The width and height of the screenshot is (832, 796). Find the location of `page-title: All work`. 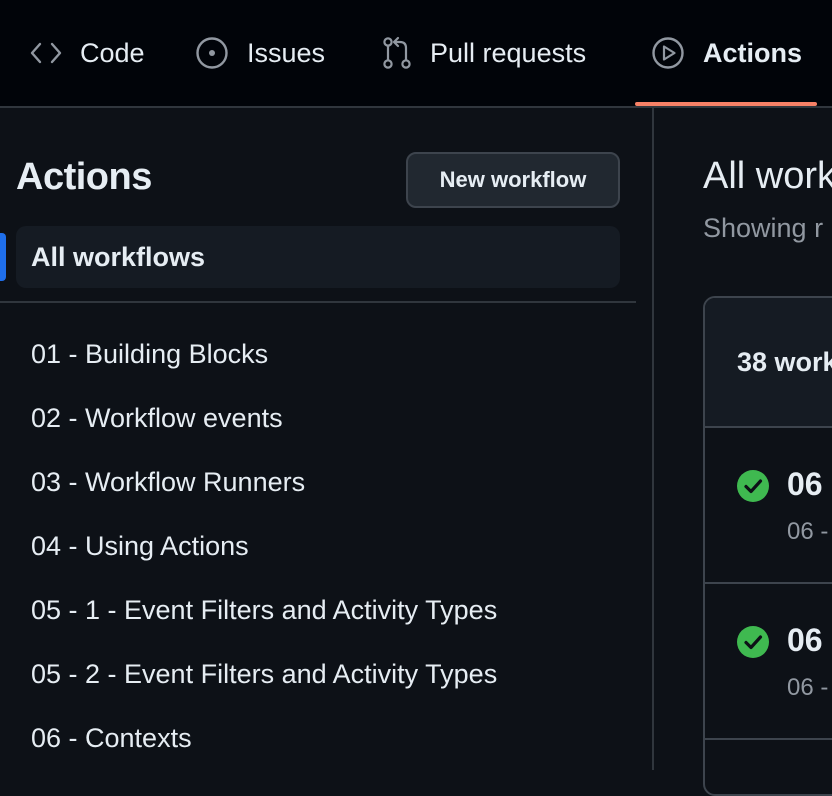

page-title: All work is located at coordinates (767, 176).